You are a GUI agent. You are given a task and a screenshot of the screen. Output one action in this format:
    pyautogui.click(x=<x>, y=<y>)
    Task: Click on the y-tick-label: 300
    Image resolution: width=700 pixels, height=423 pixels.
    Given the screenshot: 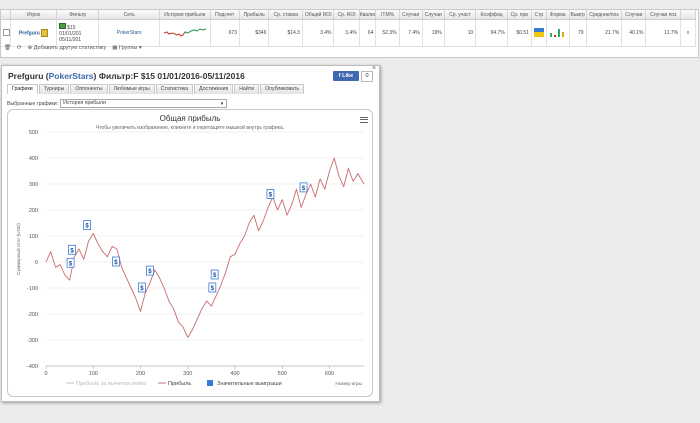 What is the action you would take?
    pyautogui.click(x=33, y=185)
    